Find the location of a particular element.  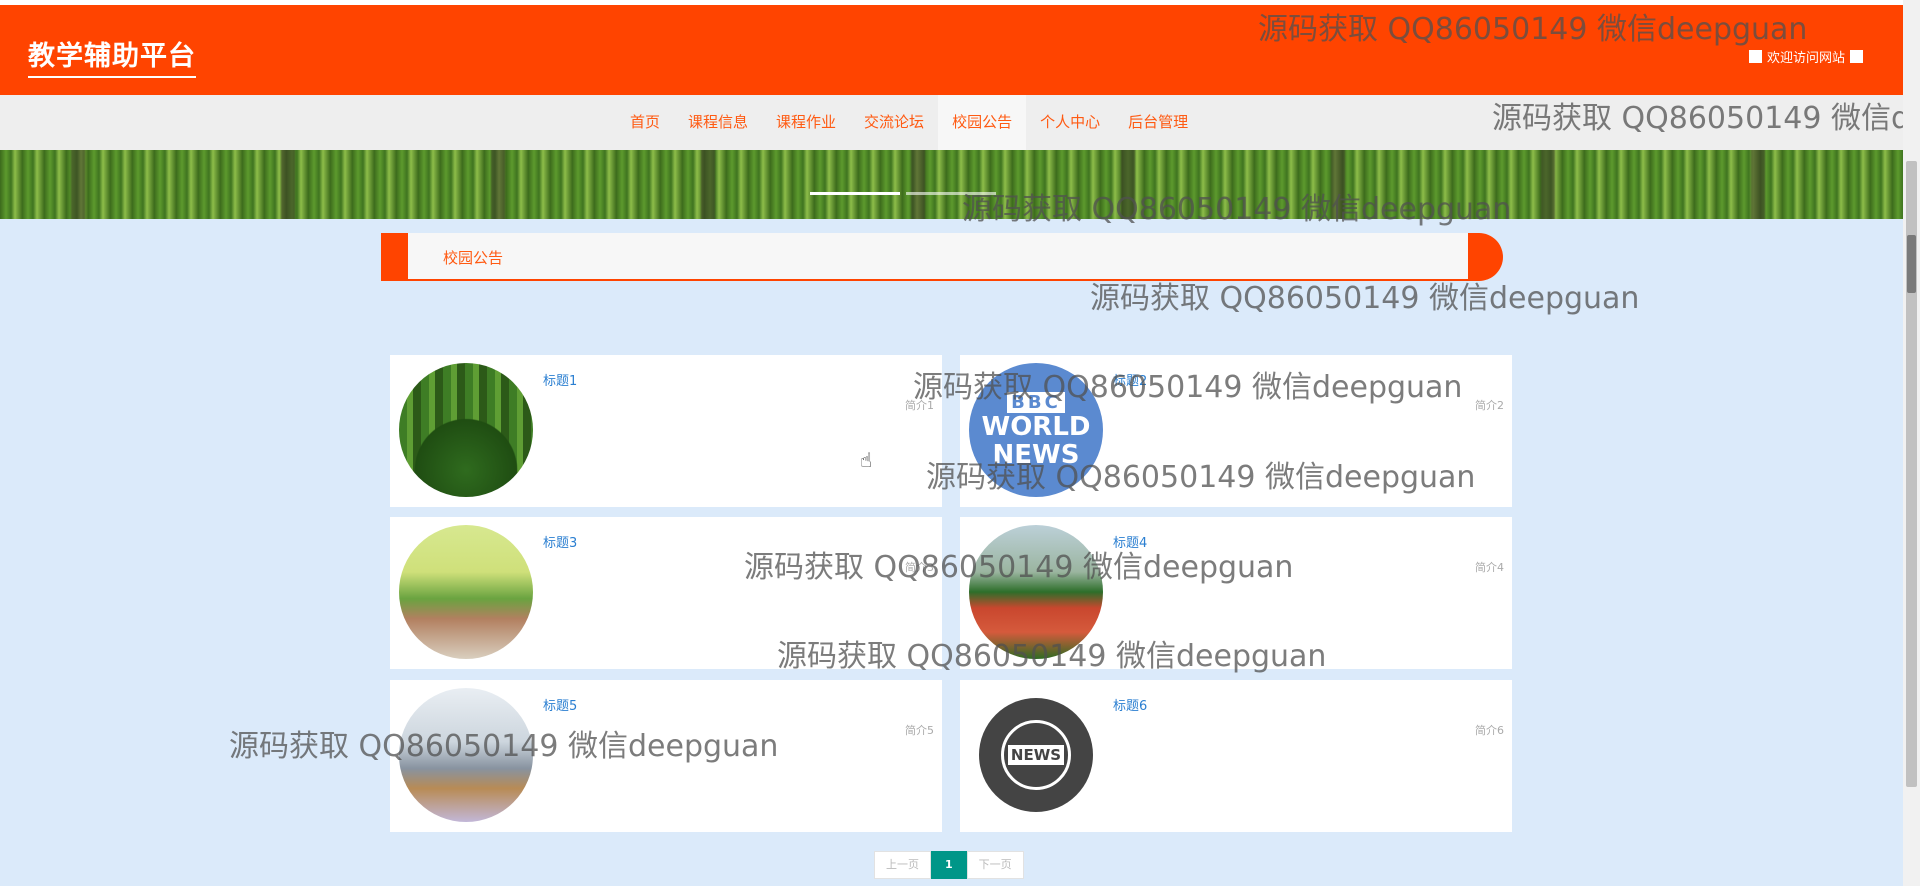

next-page-button: 下一页 is located at coordinates (995, 865).